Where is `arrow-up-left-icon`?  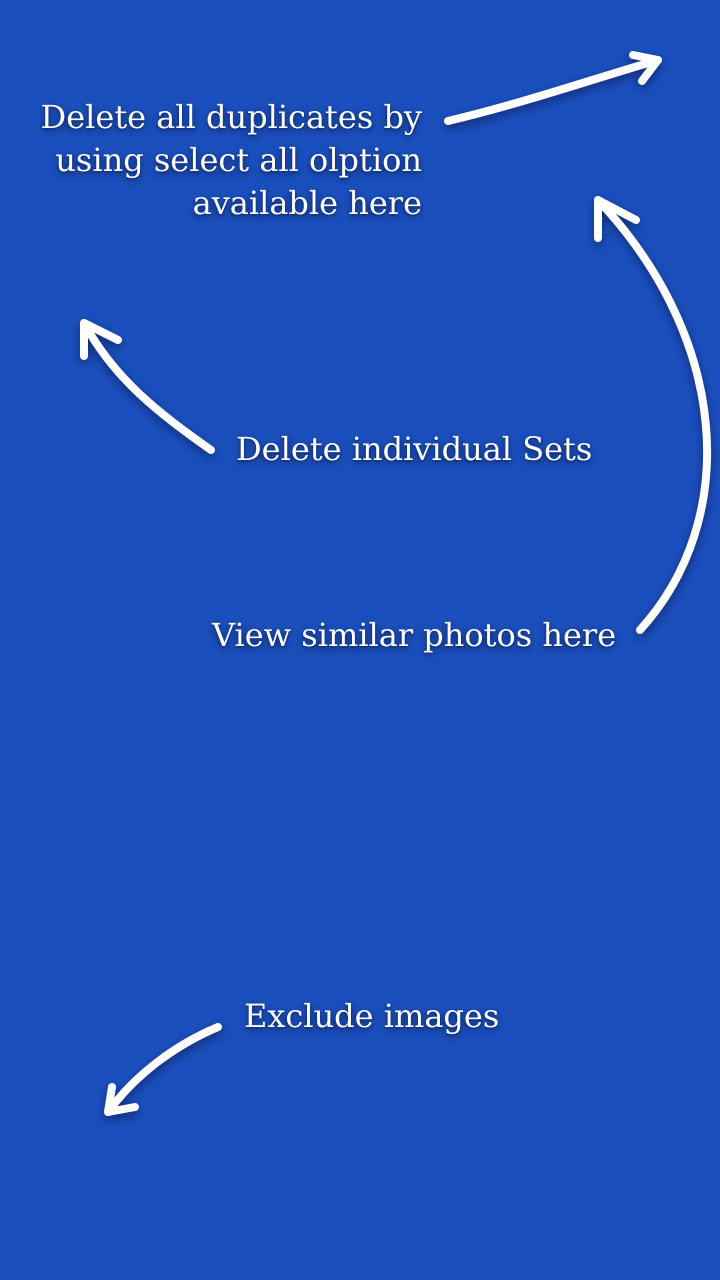 arrow-up-left-icon is located at coordinates (147, 386).